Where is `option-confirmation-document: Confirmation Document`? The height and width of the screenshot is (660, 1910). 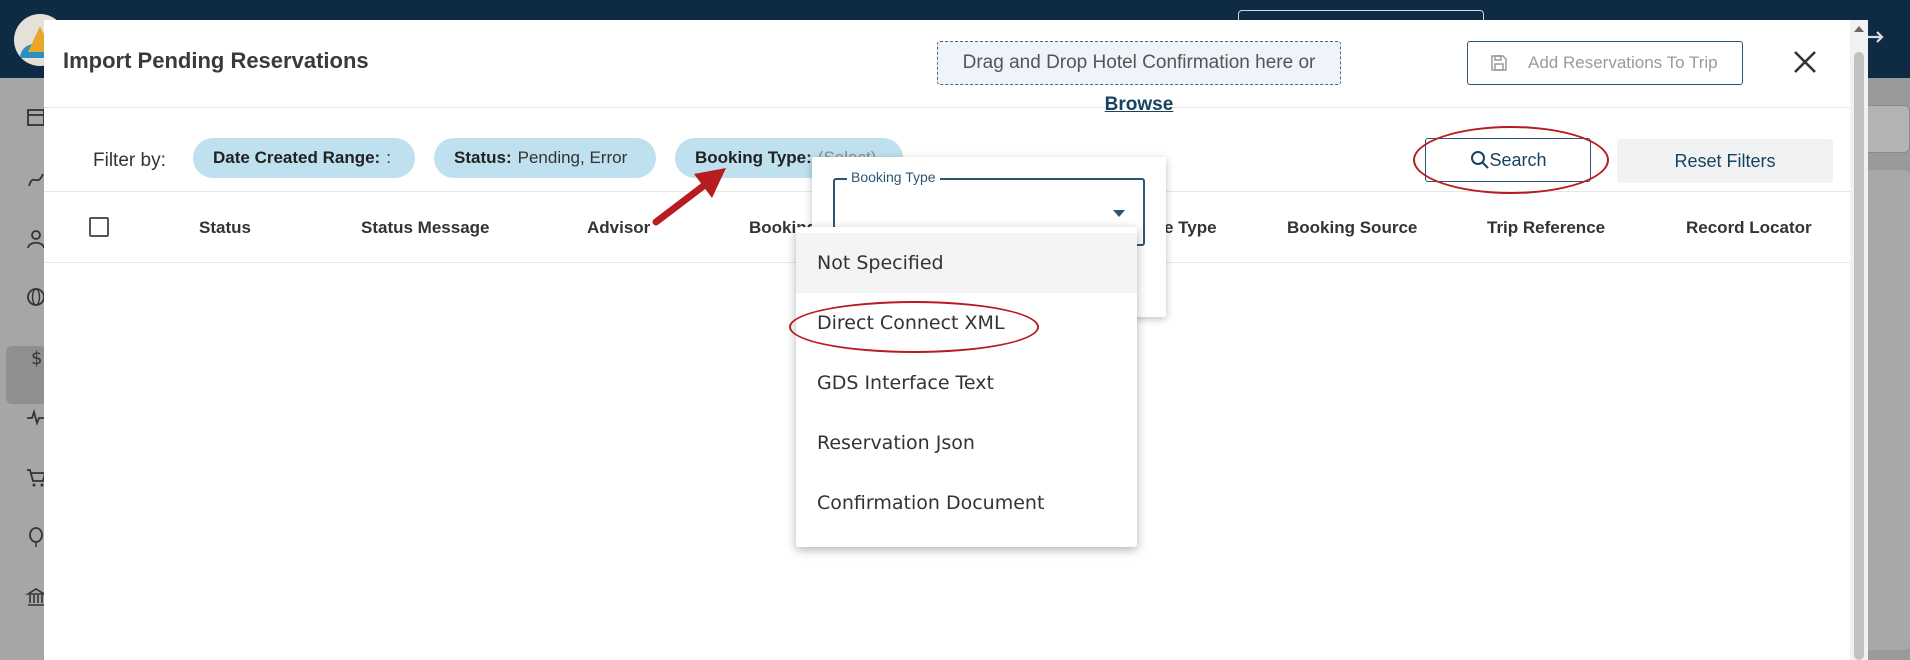
option-confirmation-document: Confirmation Document is located at coordinates (966, 503).